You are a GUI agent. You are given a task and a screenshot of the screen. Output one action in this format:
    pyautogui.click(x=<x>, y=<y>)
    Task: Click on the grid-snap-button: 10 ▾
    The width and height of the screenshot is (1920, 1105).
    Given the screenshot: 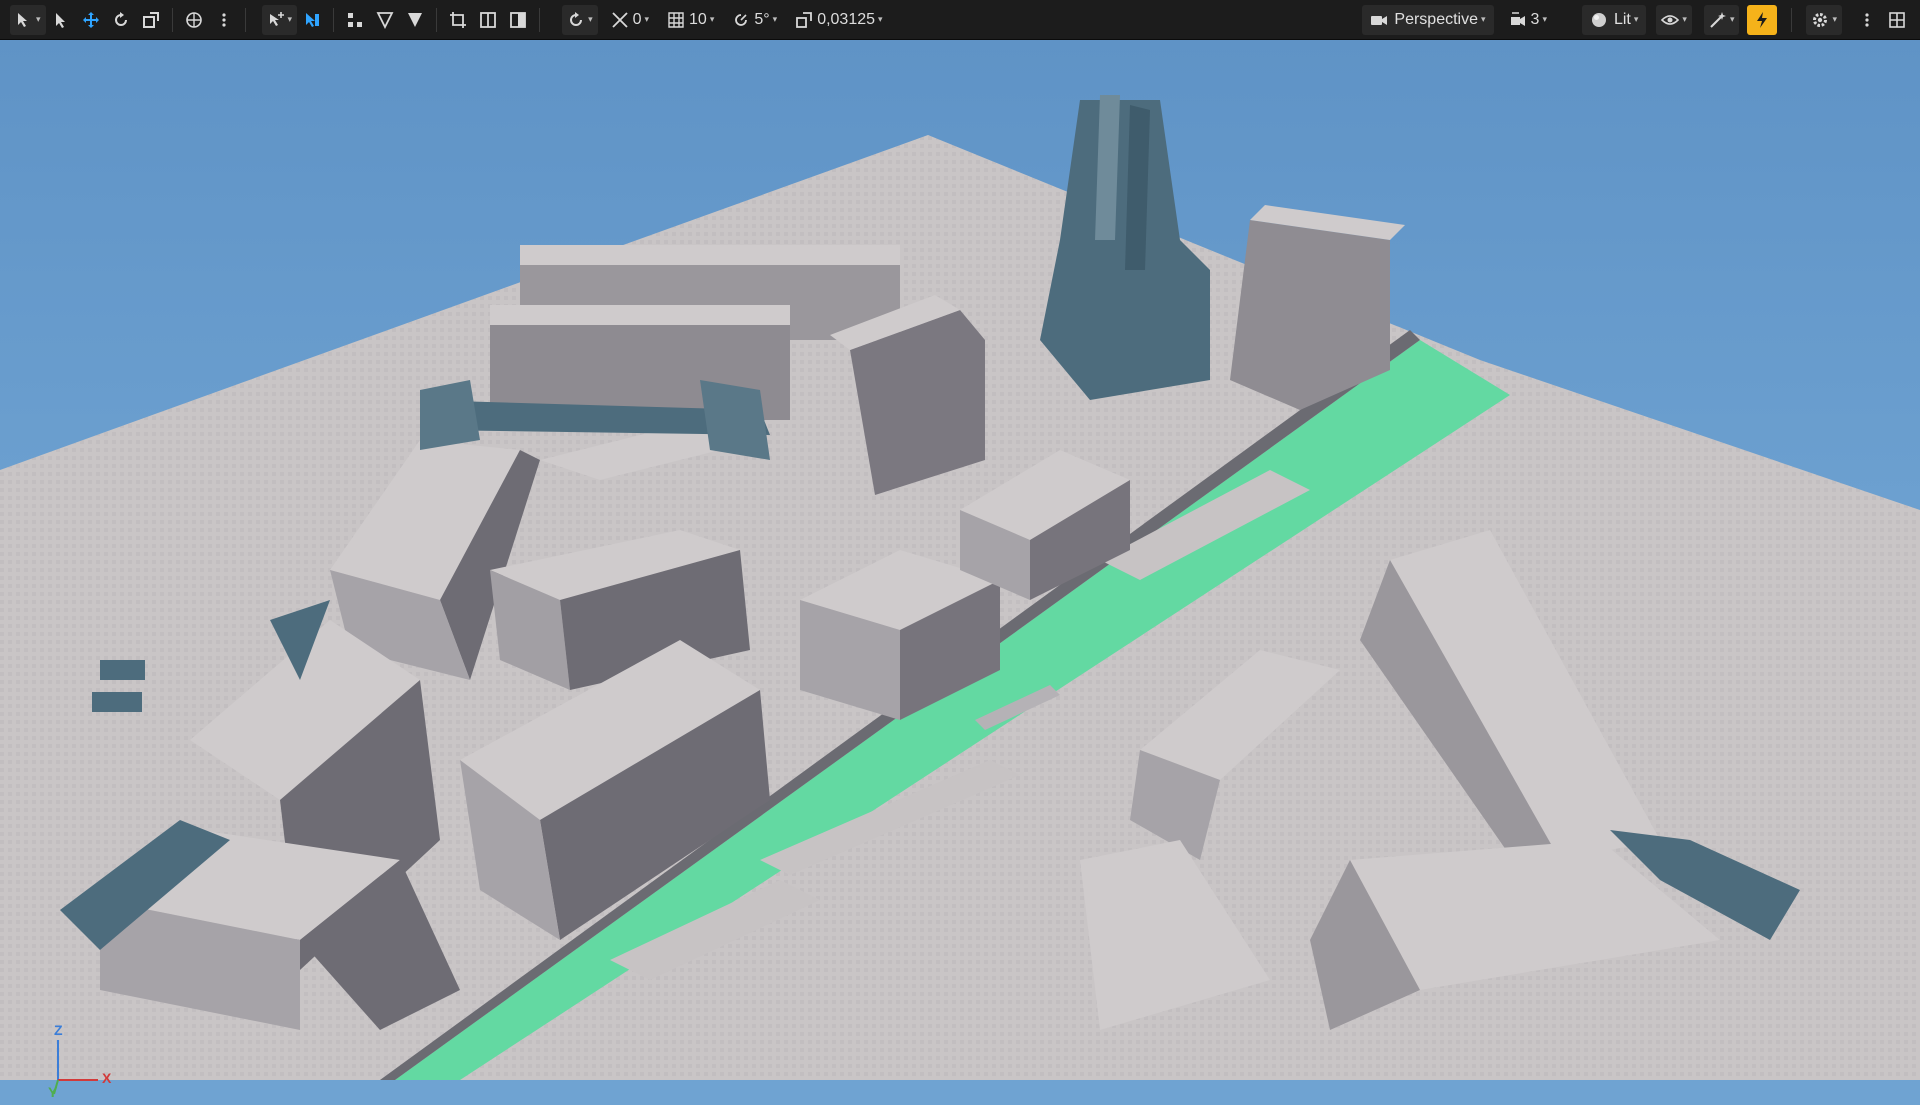 What is the action you would take?
    pyautogui.click(x=690, y=20)
    